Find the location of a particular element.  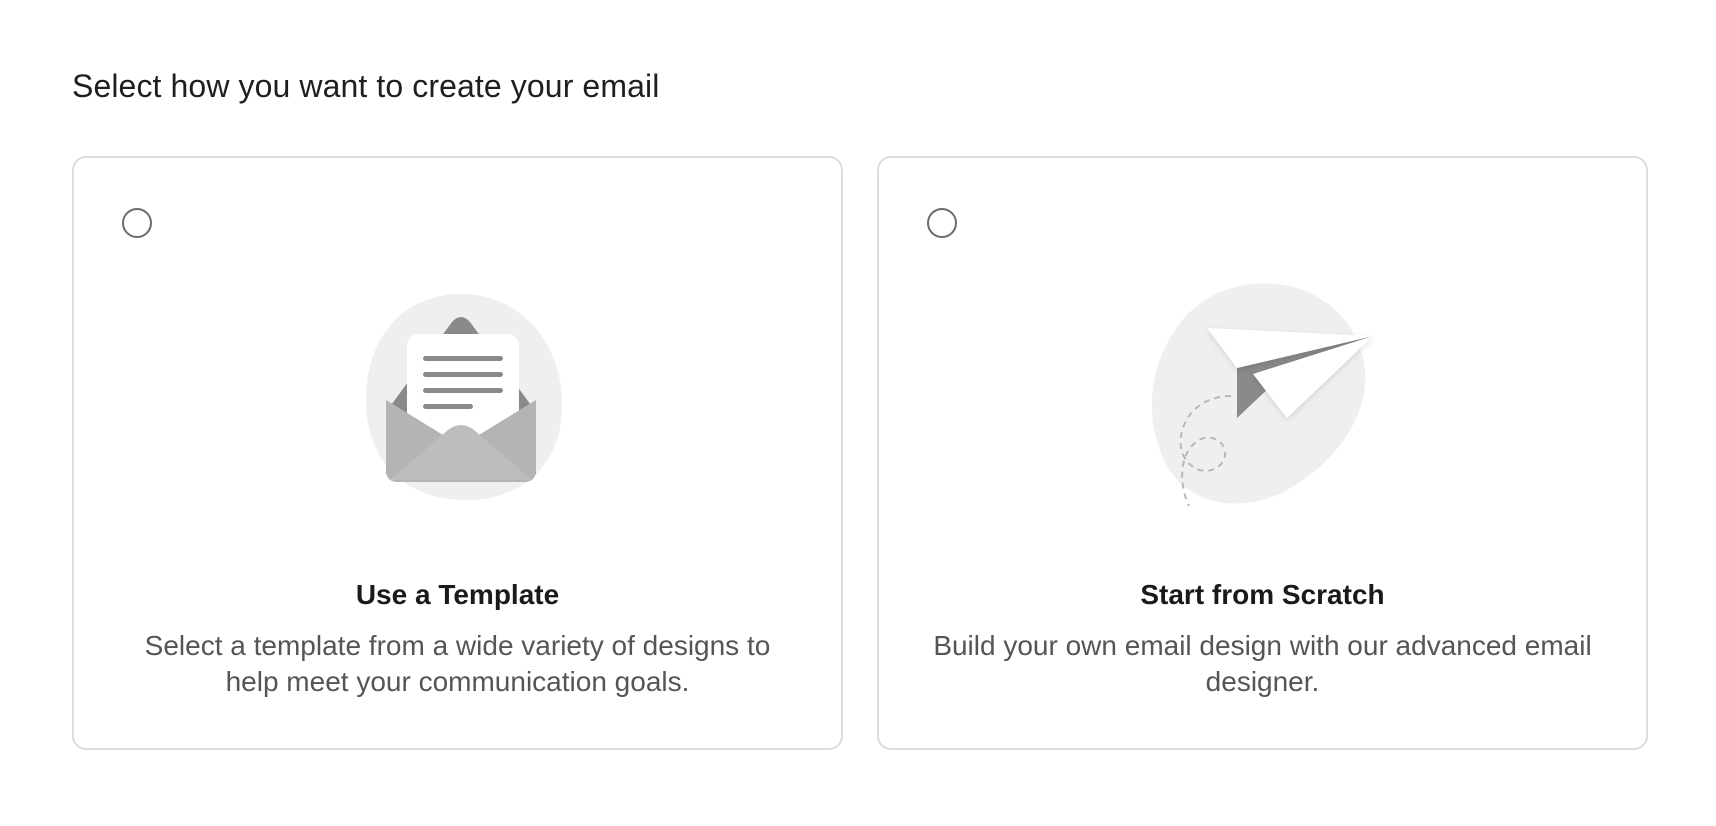

paper-plane-icon is located at coordinates (1263, 400).